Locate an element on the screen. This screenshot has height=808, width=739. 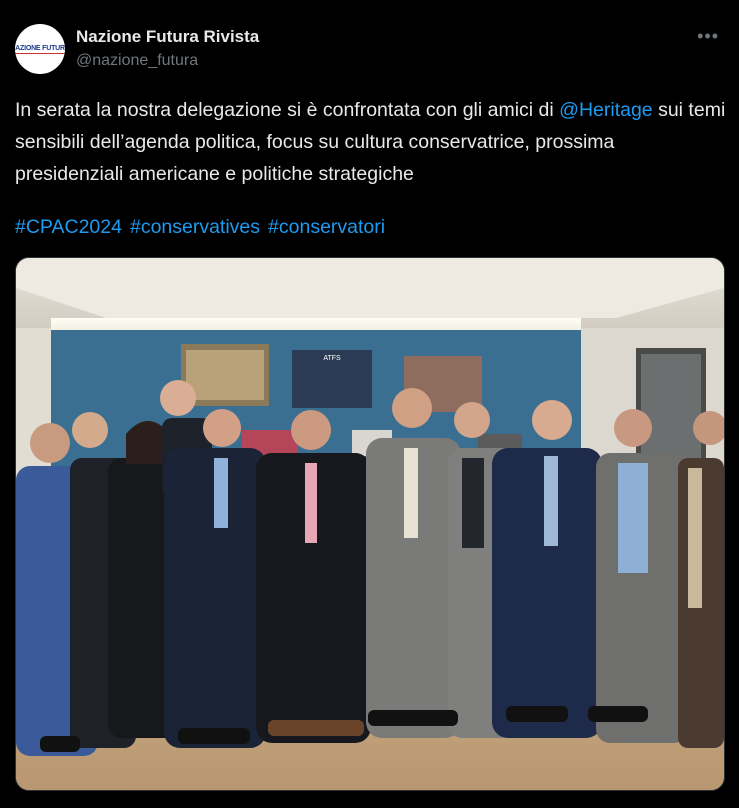
avatar: NAZIONE FUTURA is located at coordinates (40, 49).